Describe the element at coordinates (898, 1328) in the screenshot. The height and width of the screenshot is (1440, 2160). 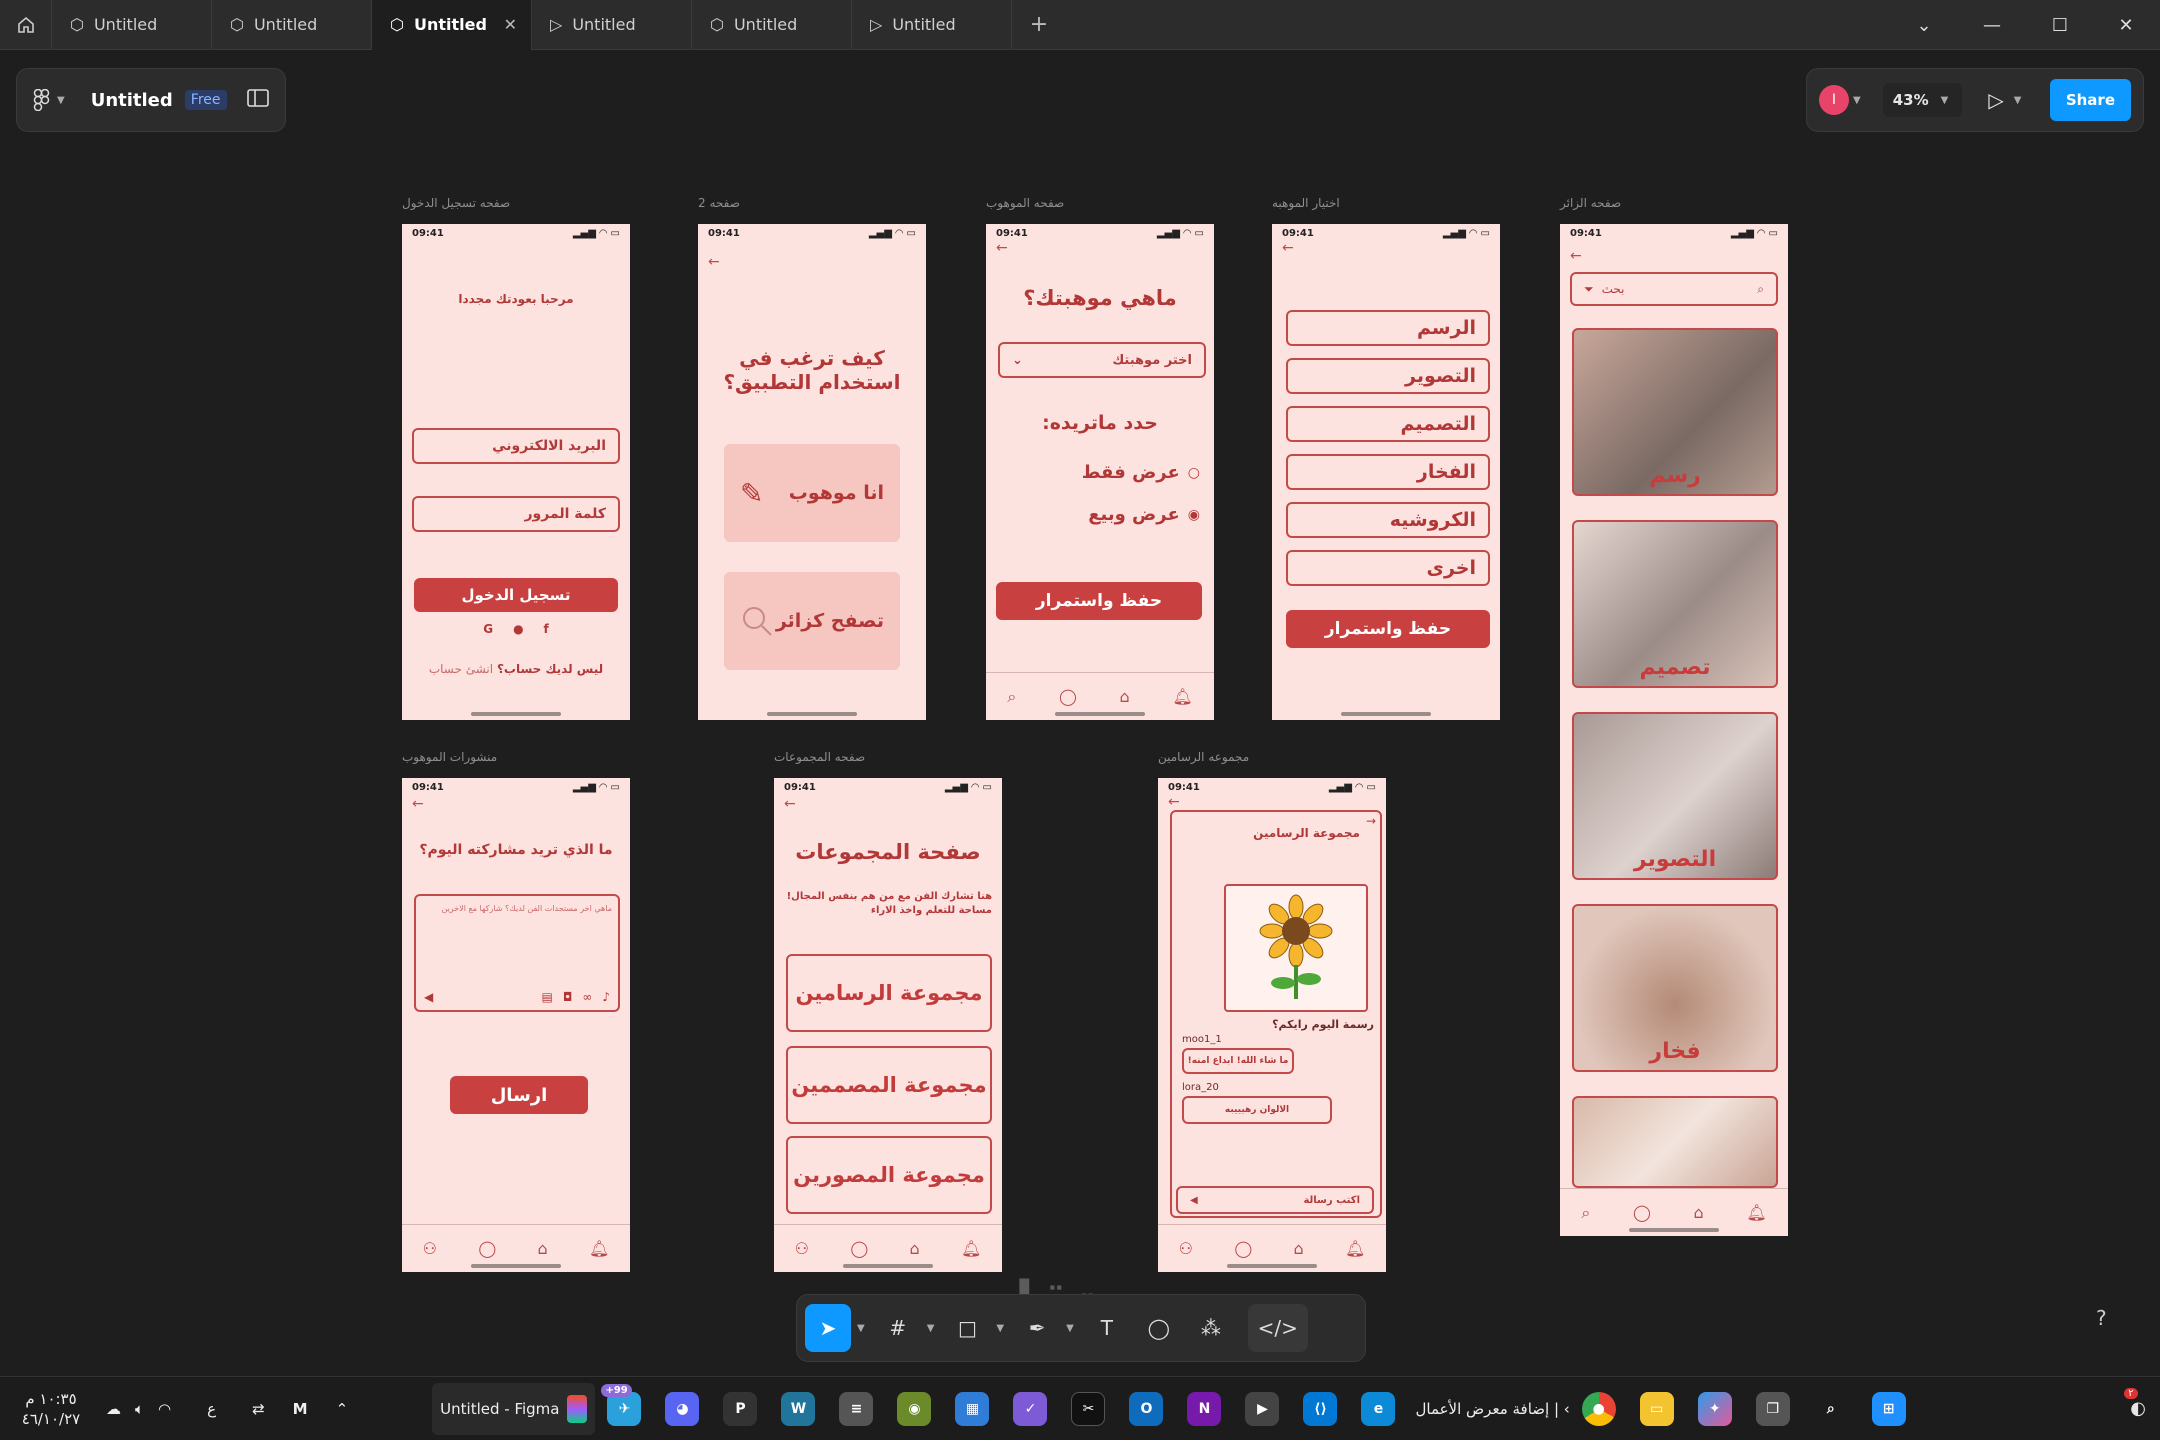
I see `frame-tool: #` at that location.